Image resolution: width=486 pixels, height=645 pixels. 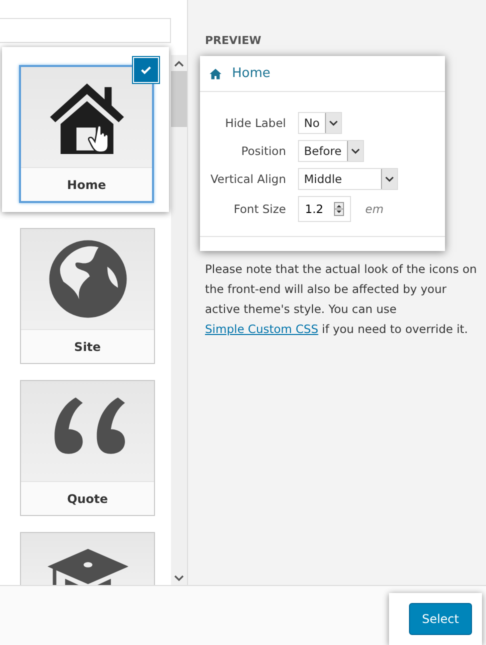 What do you see at coordinates (146, 70) in the screenshot?
I see `checkmark-icon` at bounding box center [146, 70].